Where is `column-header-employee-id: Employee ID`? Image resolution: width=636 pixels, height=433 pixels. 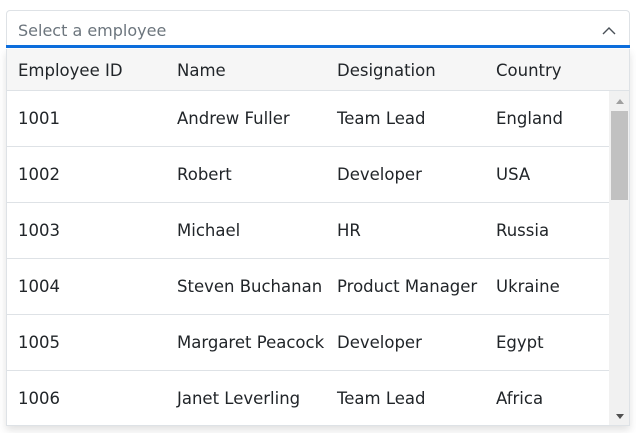 column-header-employee-id: Employee ID is located at coordinates (70, 71).